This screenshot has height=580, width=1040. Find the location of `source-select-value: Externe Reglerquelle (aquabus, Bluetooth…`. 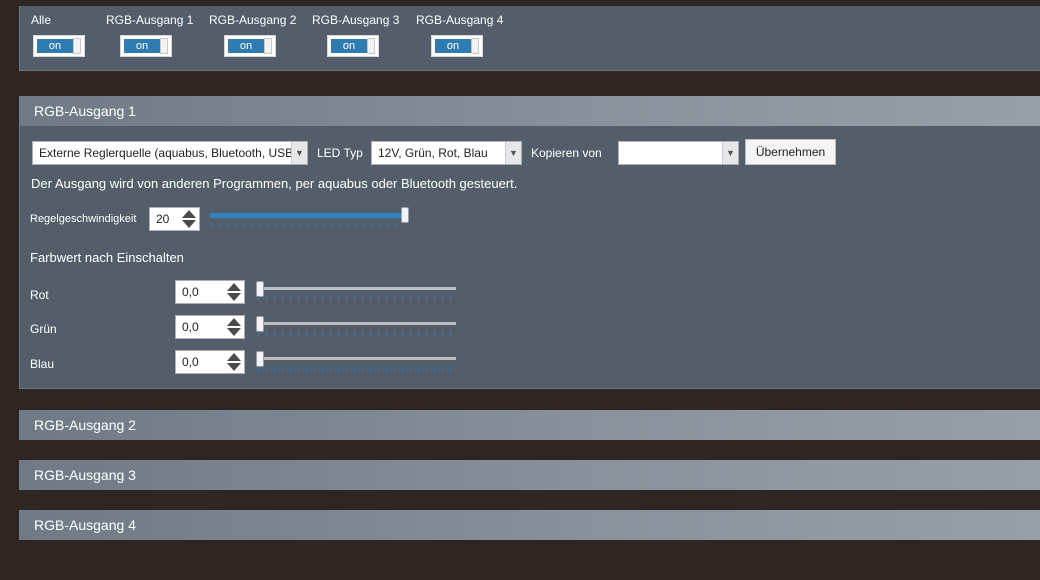

source-select-value: Externe Reglerquelle (aquabus, Bluetooth… is located at coordinates (168, 153).